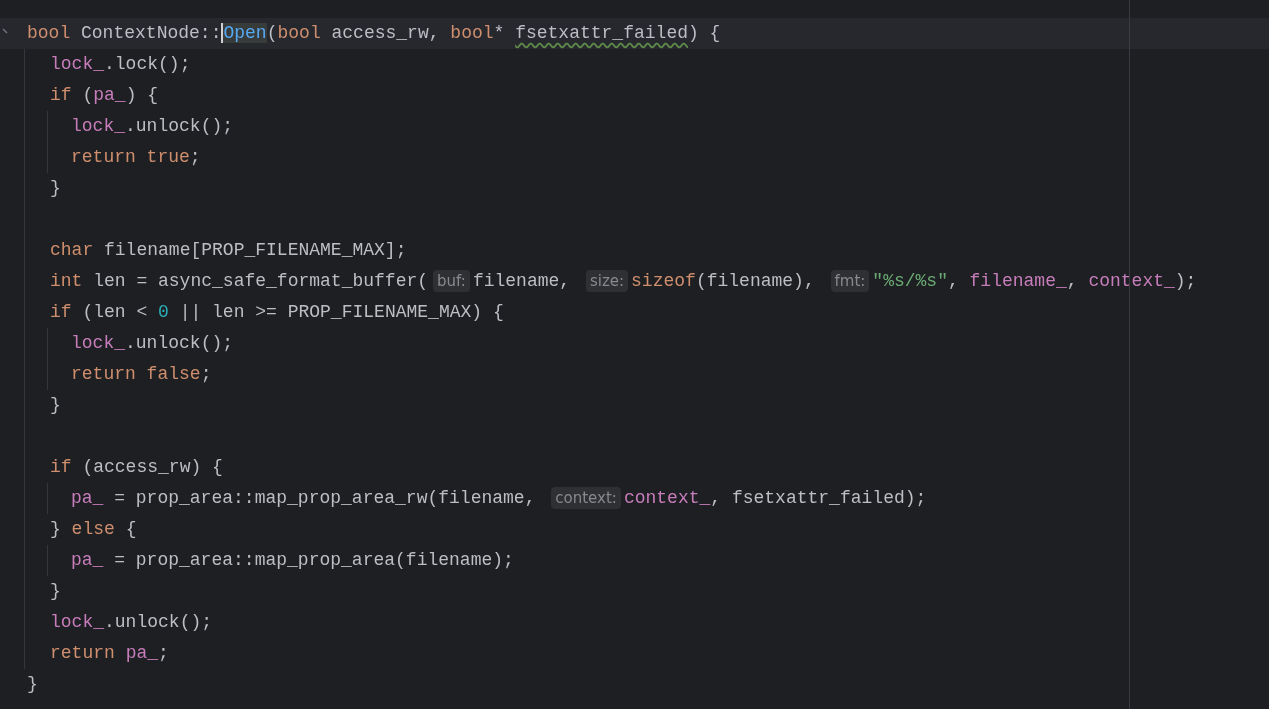  Describe the element at coordinates (120, 64) in the screenshot. I see `code-line: lock_.lock();` at that location.